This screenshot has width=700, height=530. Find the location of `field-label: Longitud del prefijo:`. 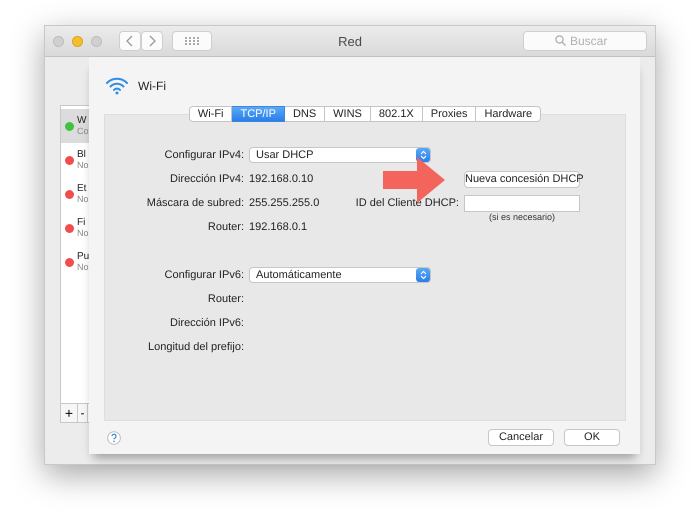

field-label: Longitud del prefijo: is located at coordinates (196, 347).